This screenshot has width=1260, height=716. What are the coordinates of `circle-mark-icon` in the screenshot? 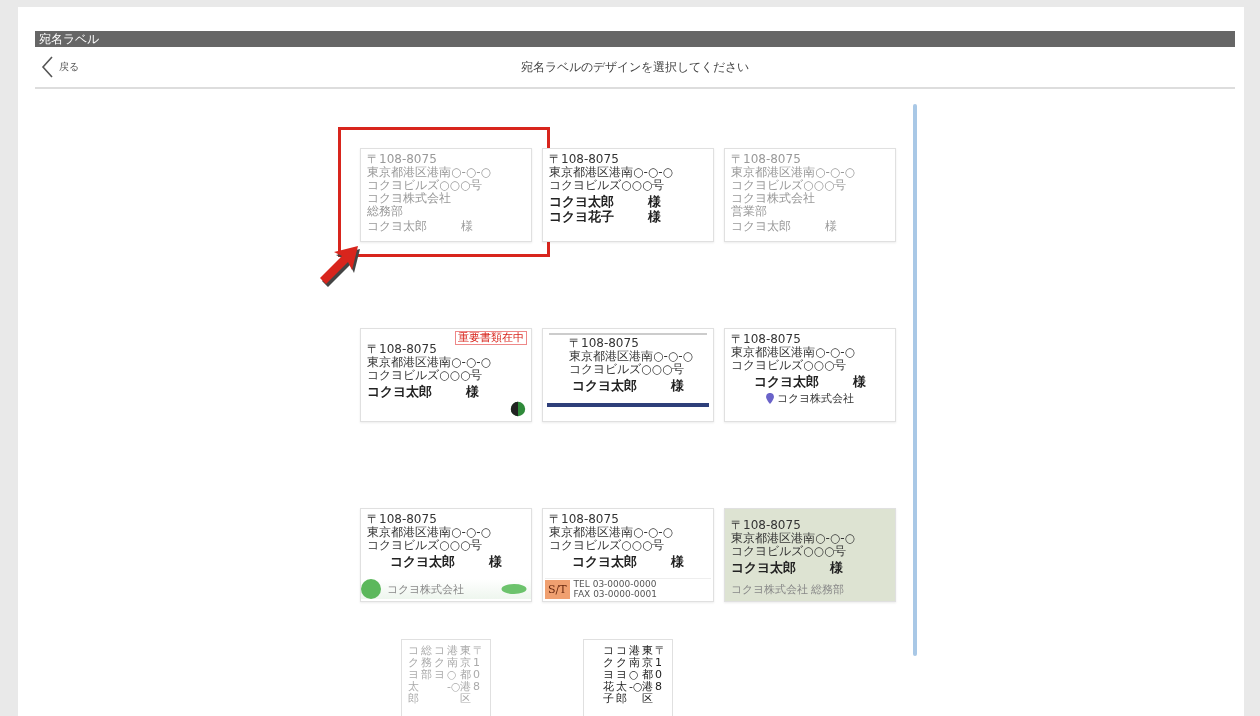 It's located at (371, 589).